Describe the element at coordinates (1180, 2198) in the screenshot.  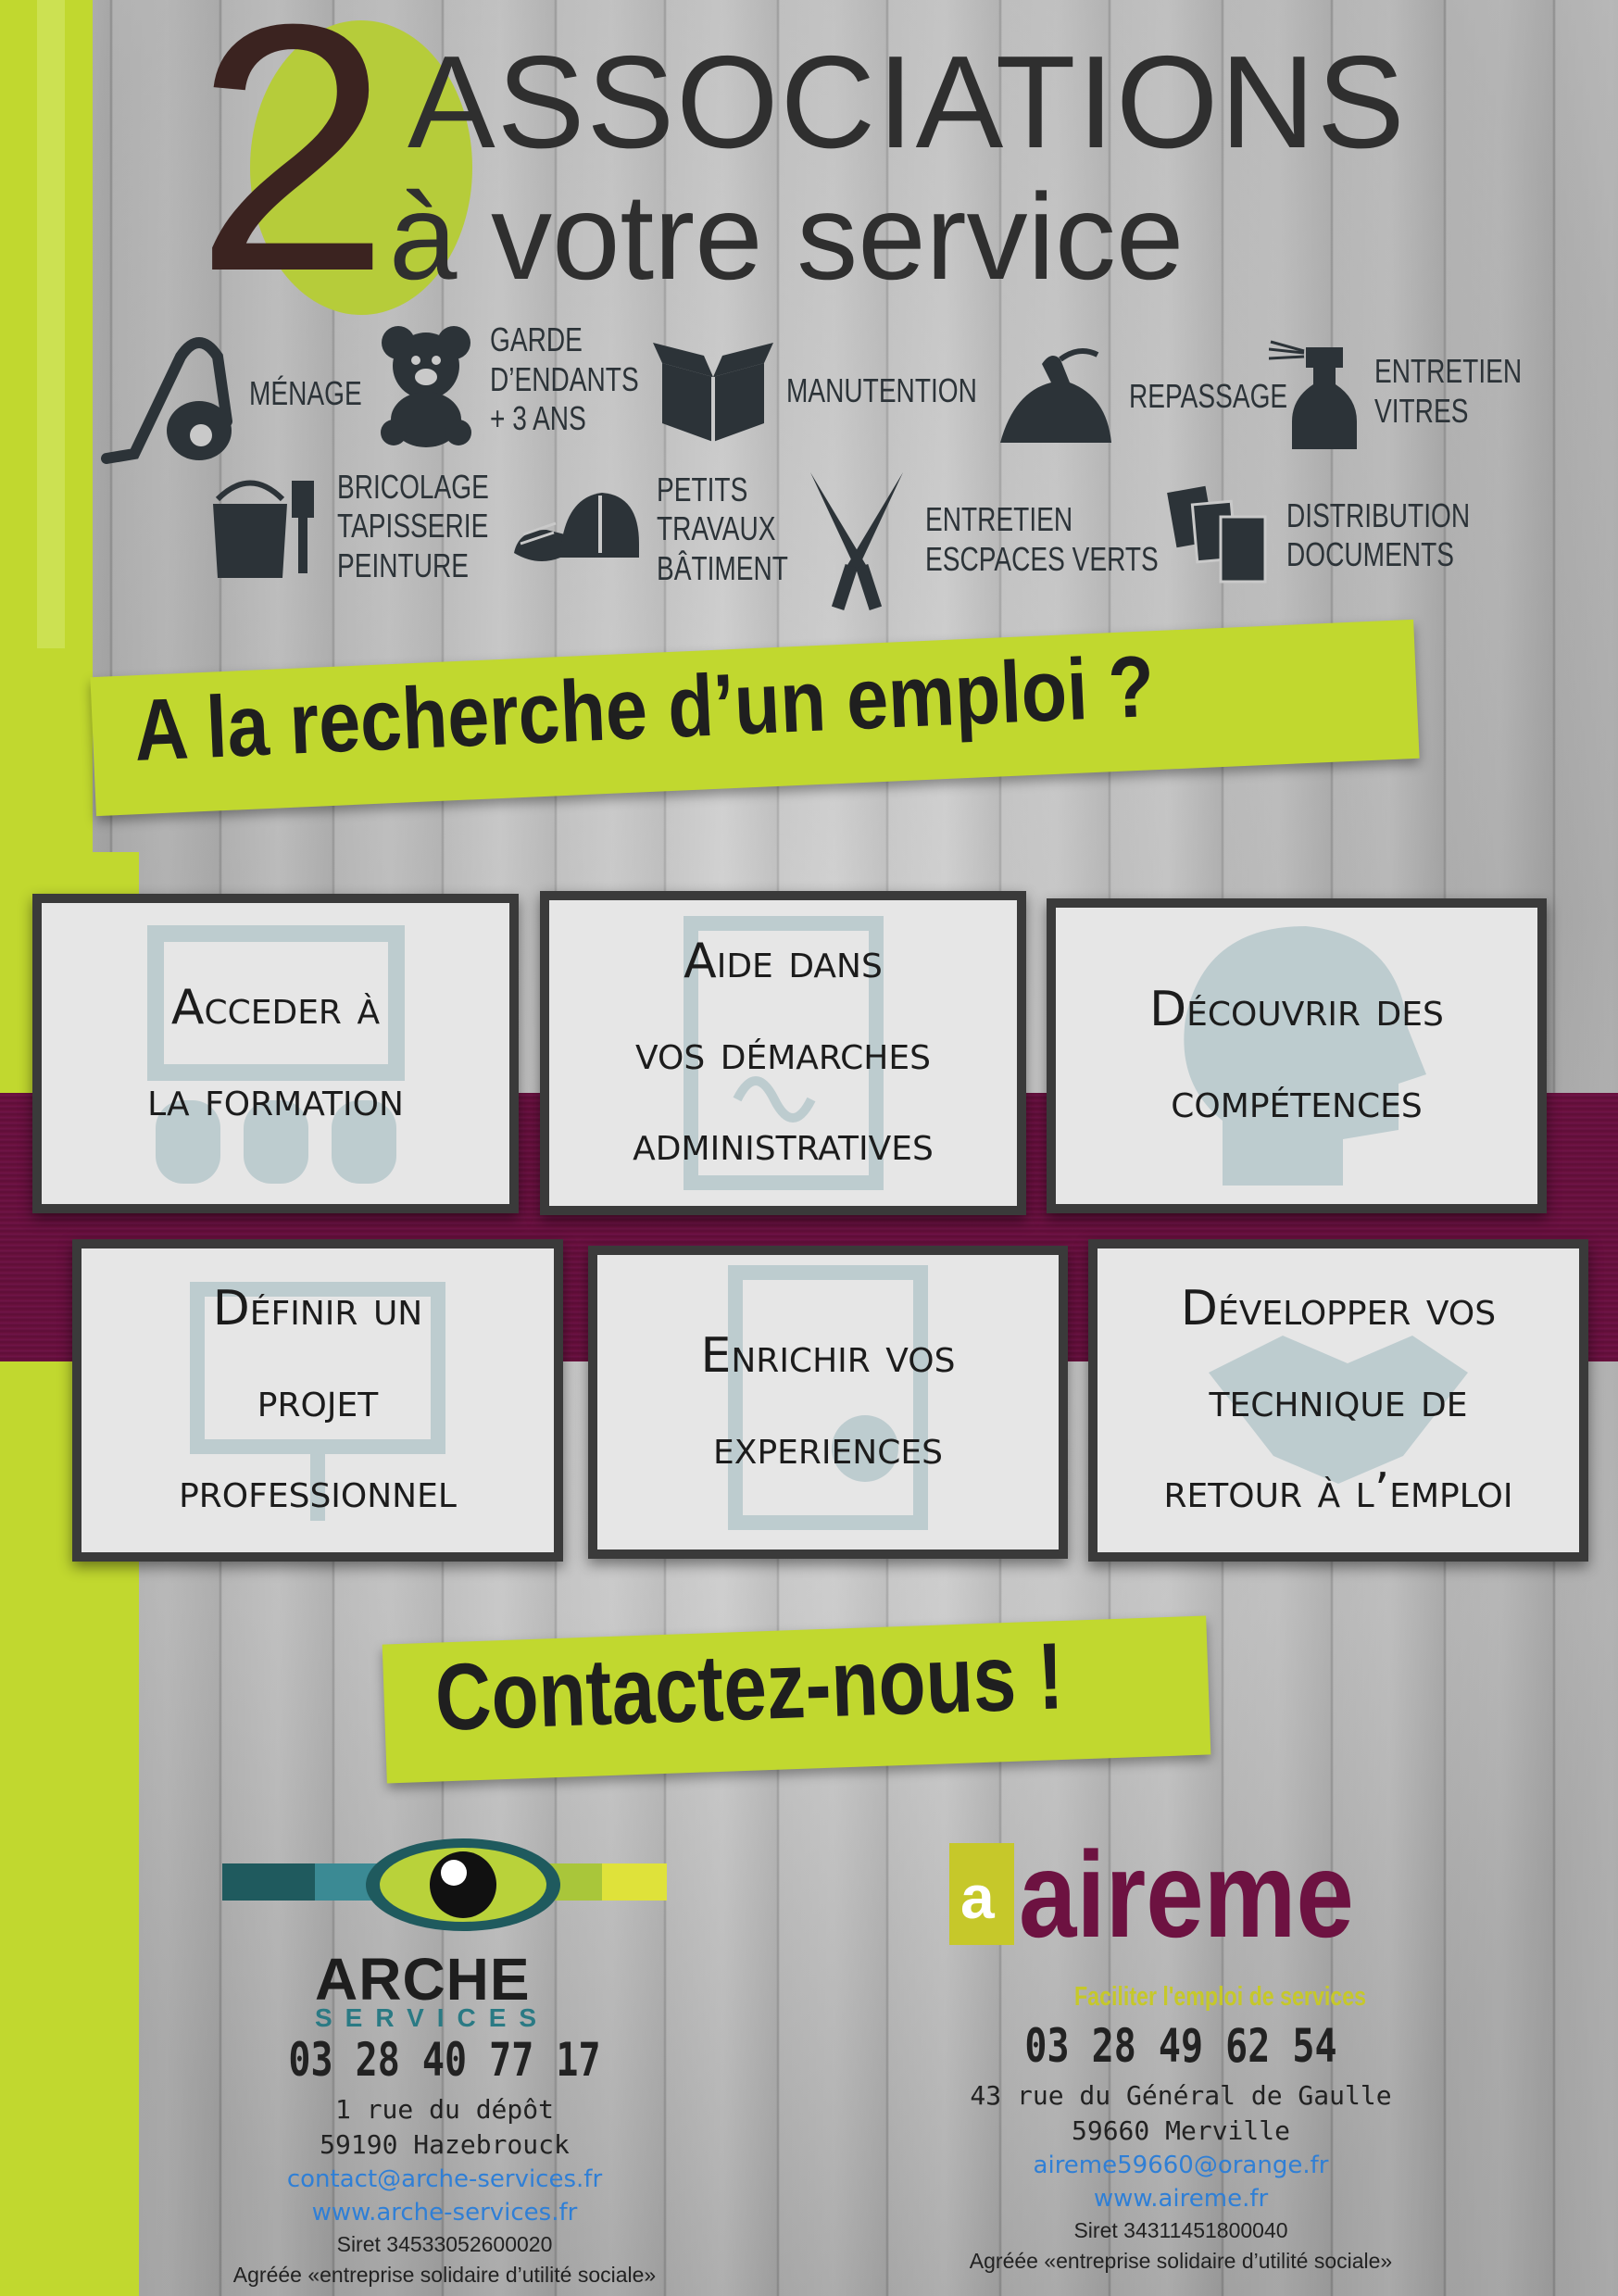
I see `aireme-web-link: www.aireme.fr` at that location.